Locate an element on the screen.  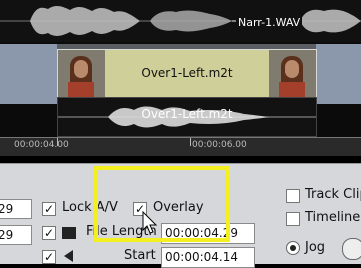
timeline-checkbox is located at coordinates (293, 219).